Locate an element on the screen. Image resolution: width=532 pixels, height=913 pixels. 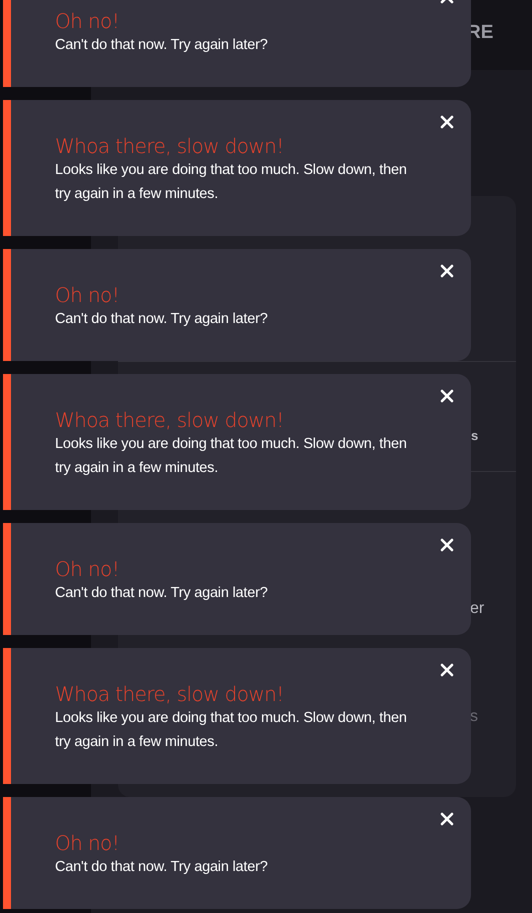
post-text: er is located at coordinates (477, 609).